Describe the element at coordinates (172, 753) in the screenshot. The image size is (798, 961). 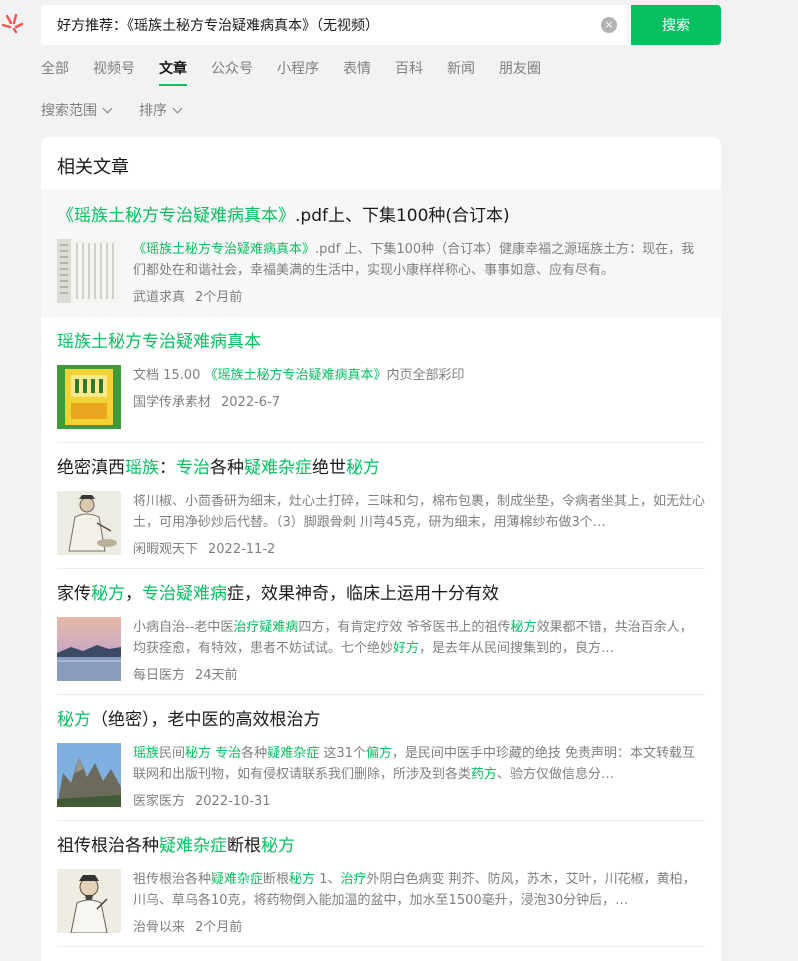
I see `text-segment: 民间` at that location.